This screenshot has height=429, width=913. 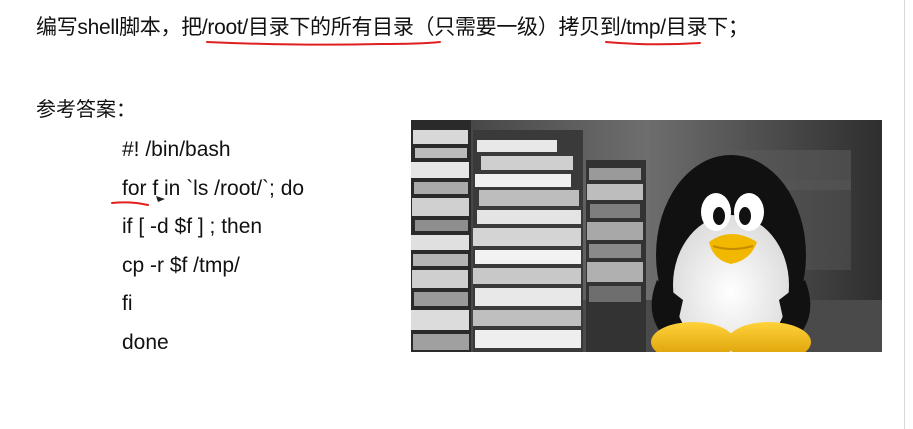 What do you see at coordinates (192, 226) in the screenshot?
I see `code-line: if [ -d $f ] ; then` at bounding box center [192, 226].